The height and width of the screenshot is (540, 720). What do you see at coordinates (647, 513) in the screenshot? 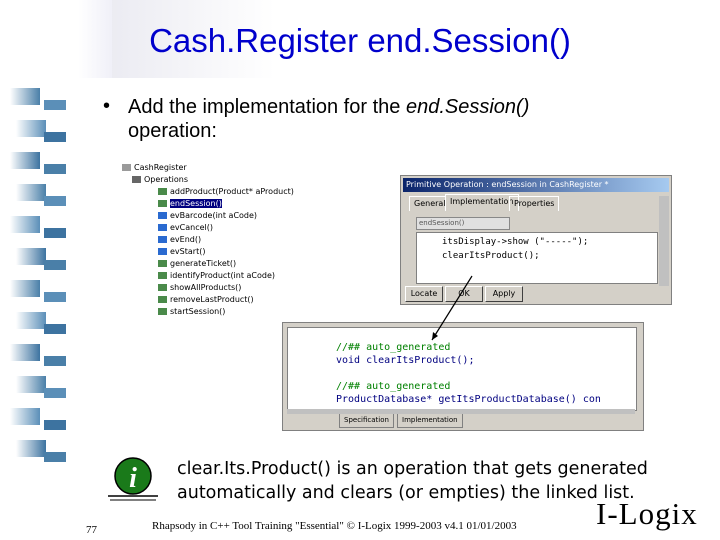
I see `company-logo: I-Logix` at bounding box center [647, 513].